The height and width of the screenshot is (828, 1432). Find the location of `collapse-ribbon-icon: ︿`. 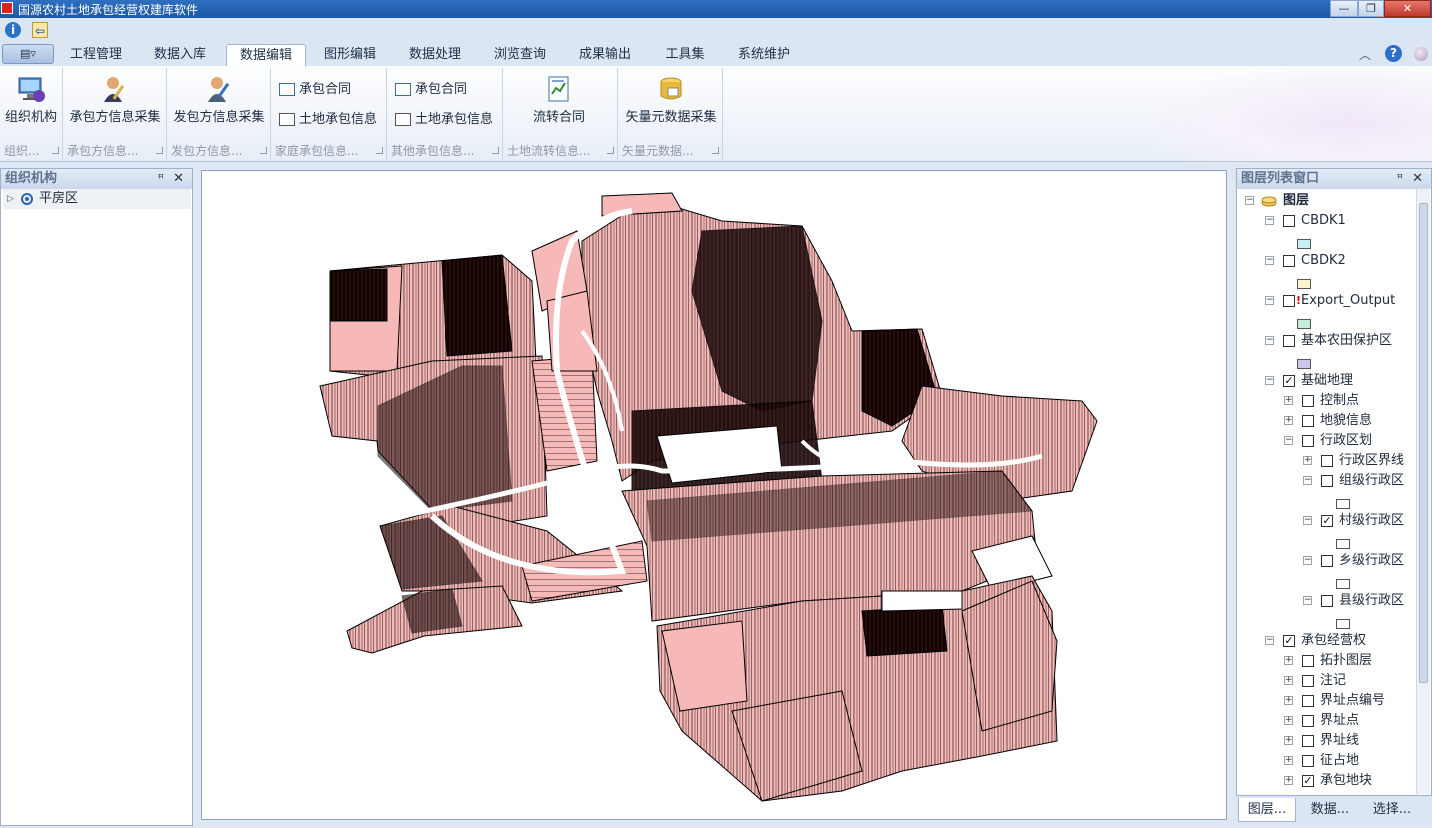

collapse-ribbon-icon: ︿ is located at coordinates (1365, 54).